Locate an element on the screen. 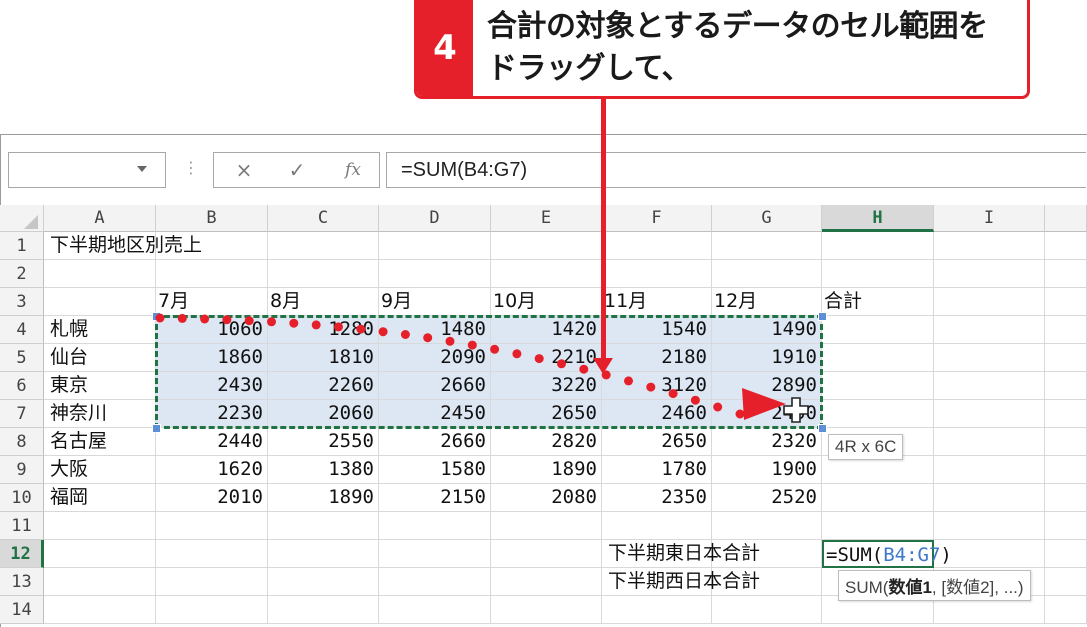 The height and width of the screenshot is (627, 1087). cell-j6 is located at coordinates (1066, 386).